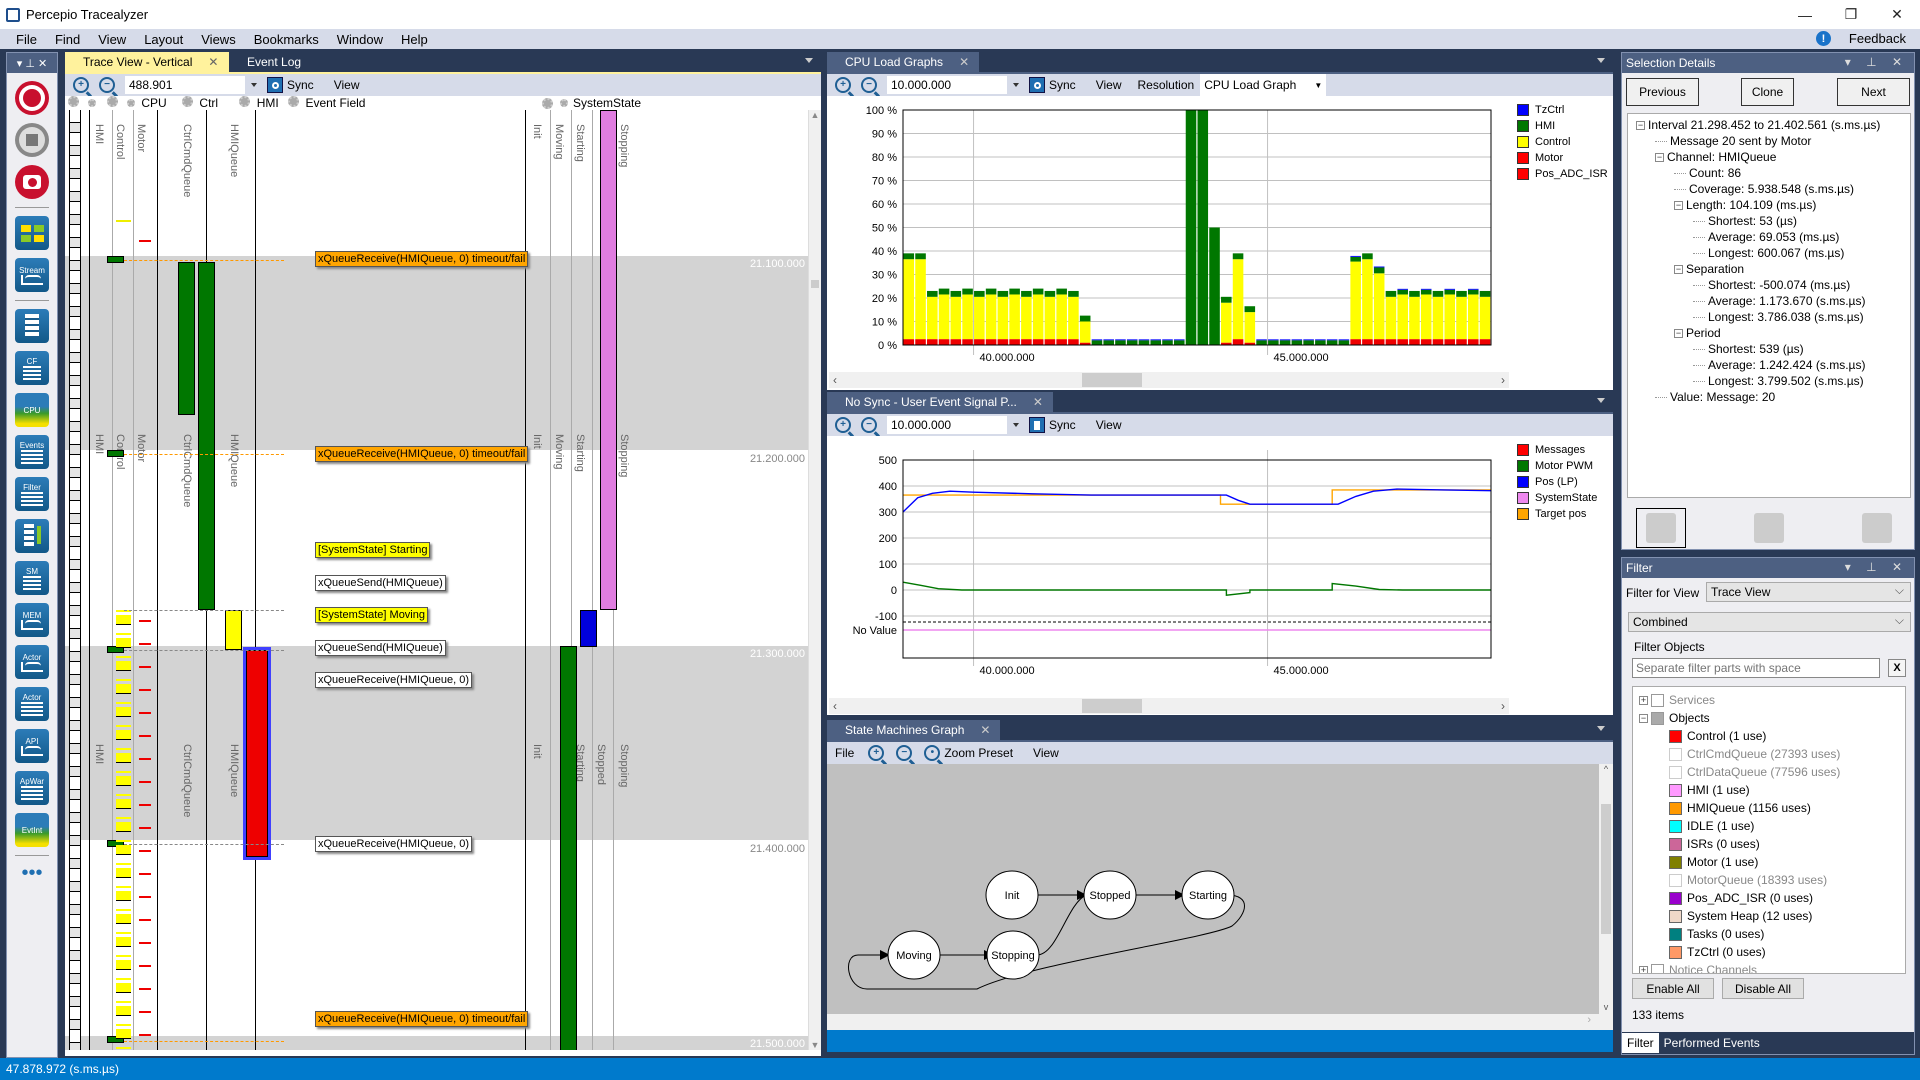  What do you see at coordinates (32, 368) in the screenshot?
I see `communication-flow-icon: CF` at bounding box center [32, 368].